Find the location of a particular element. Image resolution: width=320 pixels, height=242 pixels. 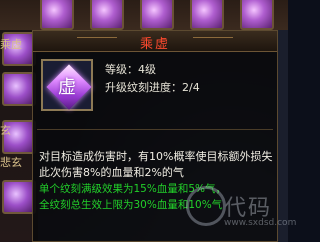

upgrade-progress-text: 升级纹刻进度：2/4 is located at coordinates (152, 87).